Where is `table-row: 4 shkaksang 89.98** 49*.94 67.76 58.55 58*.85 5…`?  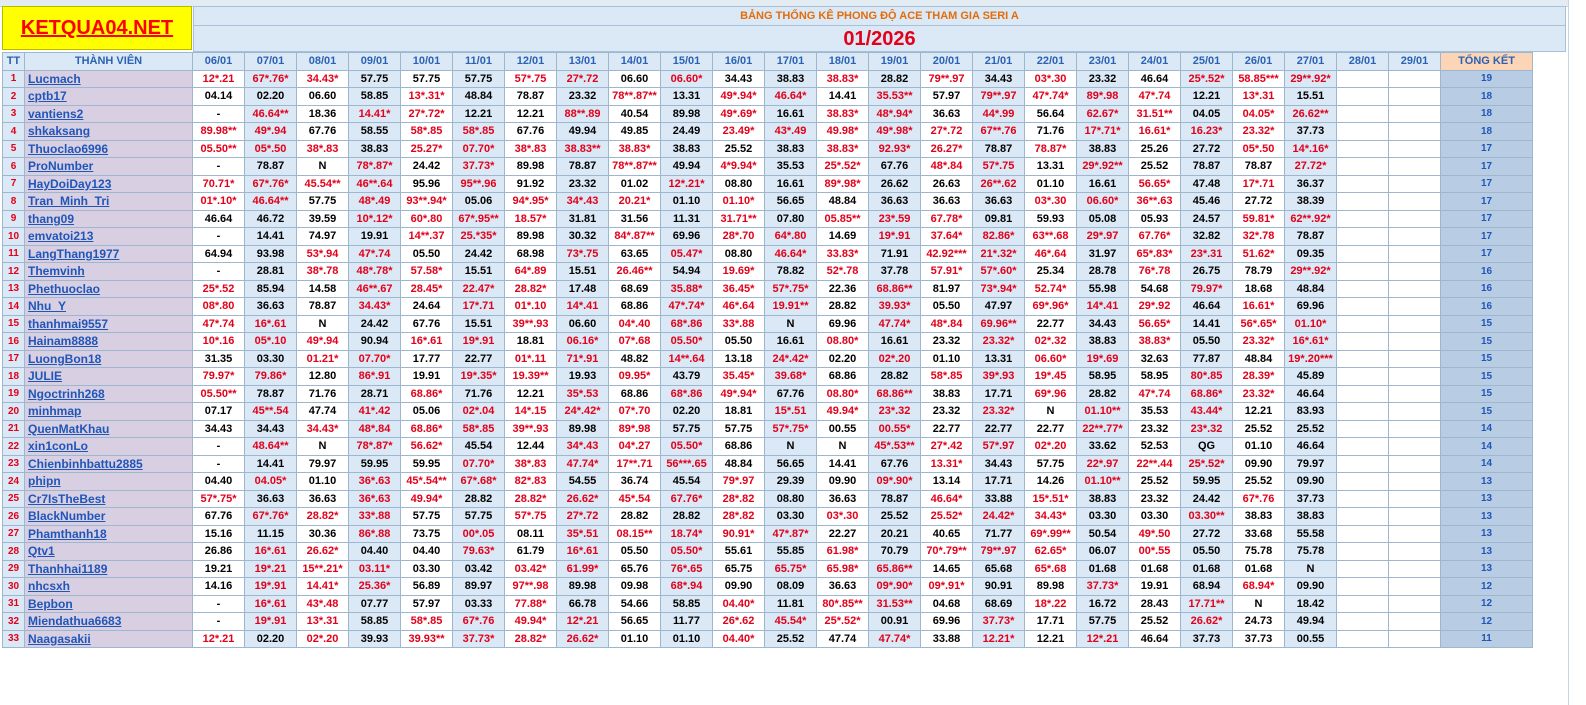 table-row: 4 shkaksang 89.98** 49*.94 67.76 58.55 58*.85 5… is located at coordinates (767, 131).